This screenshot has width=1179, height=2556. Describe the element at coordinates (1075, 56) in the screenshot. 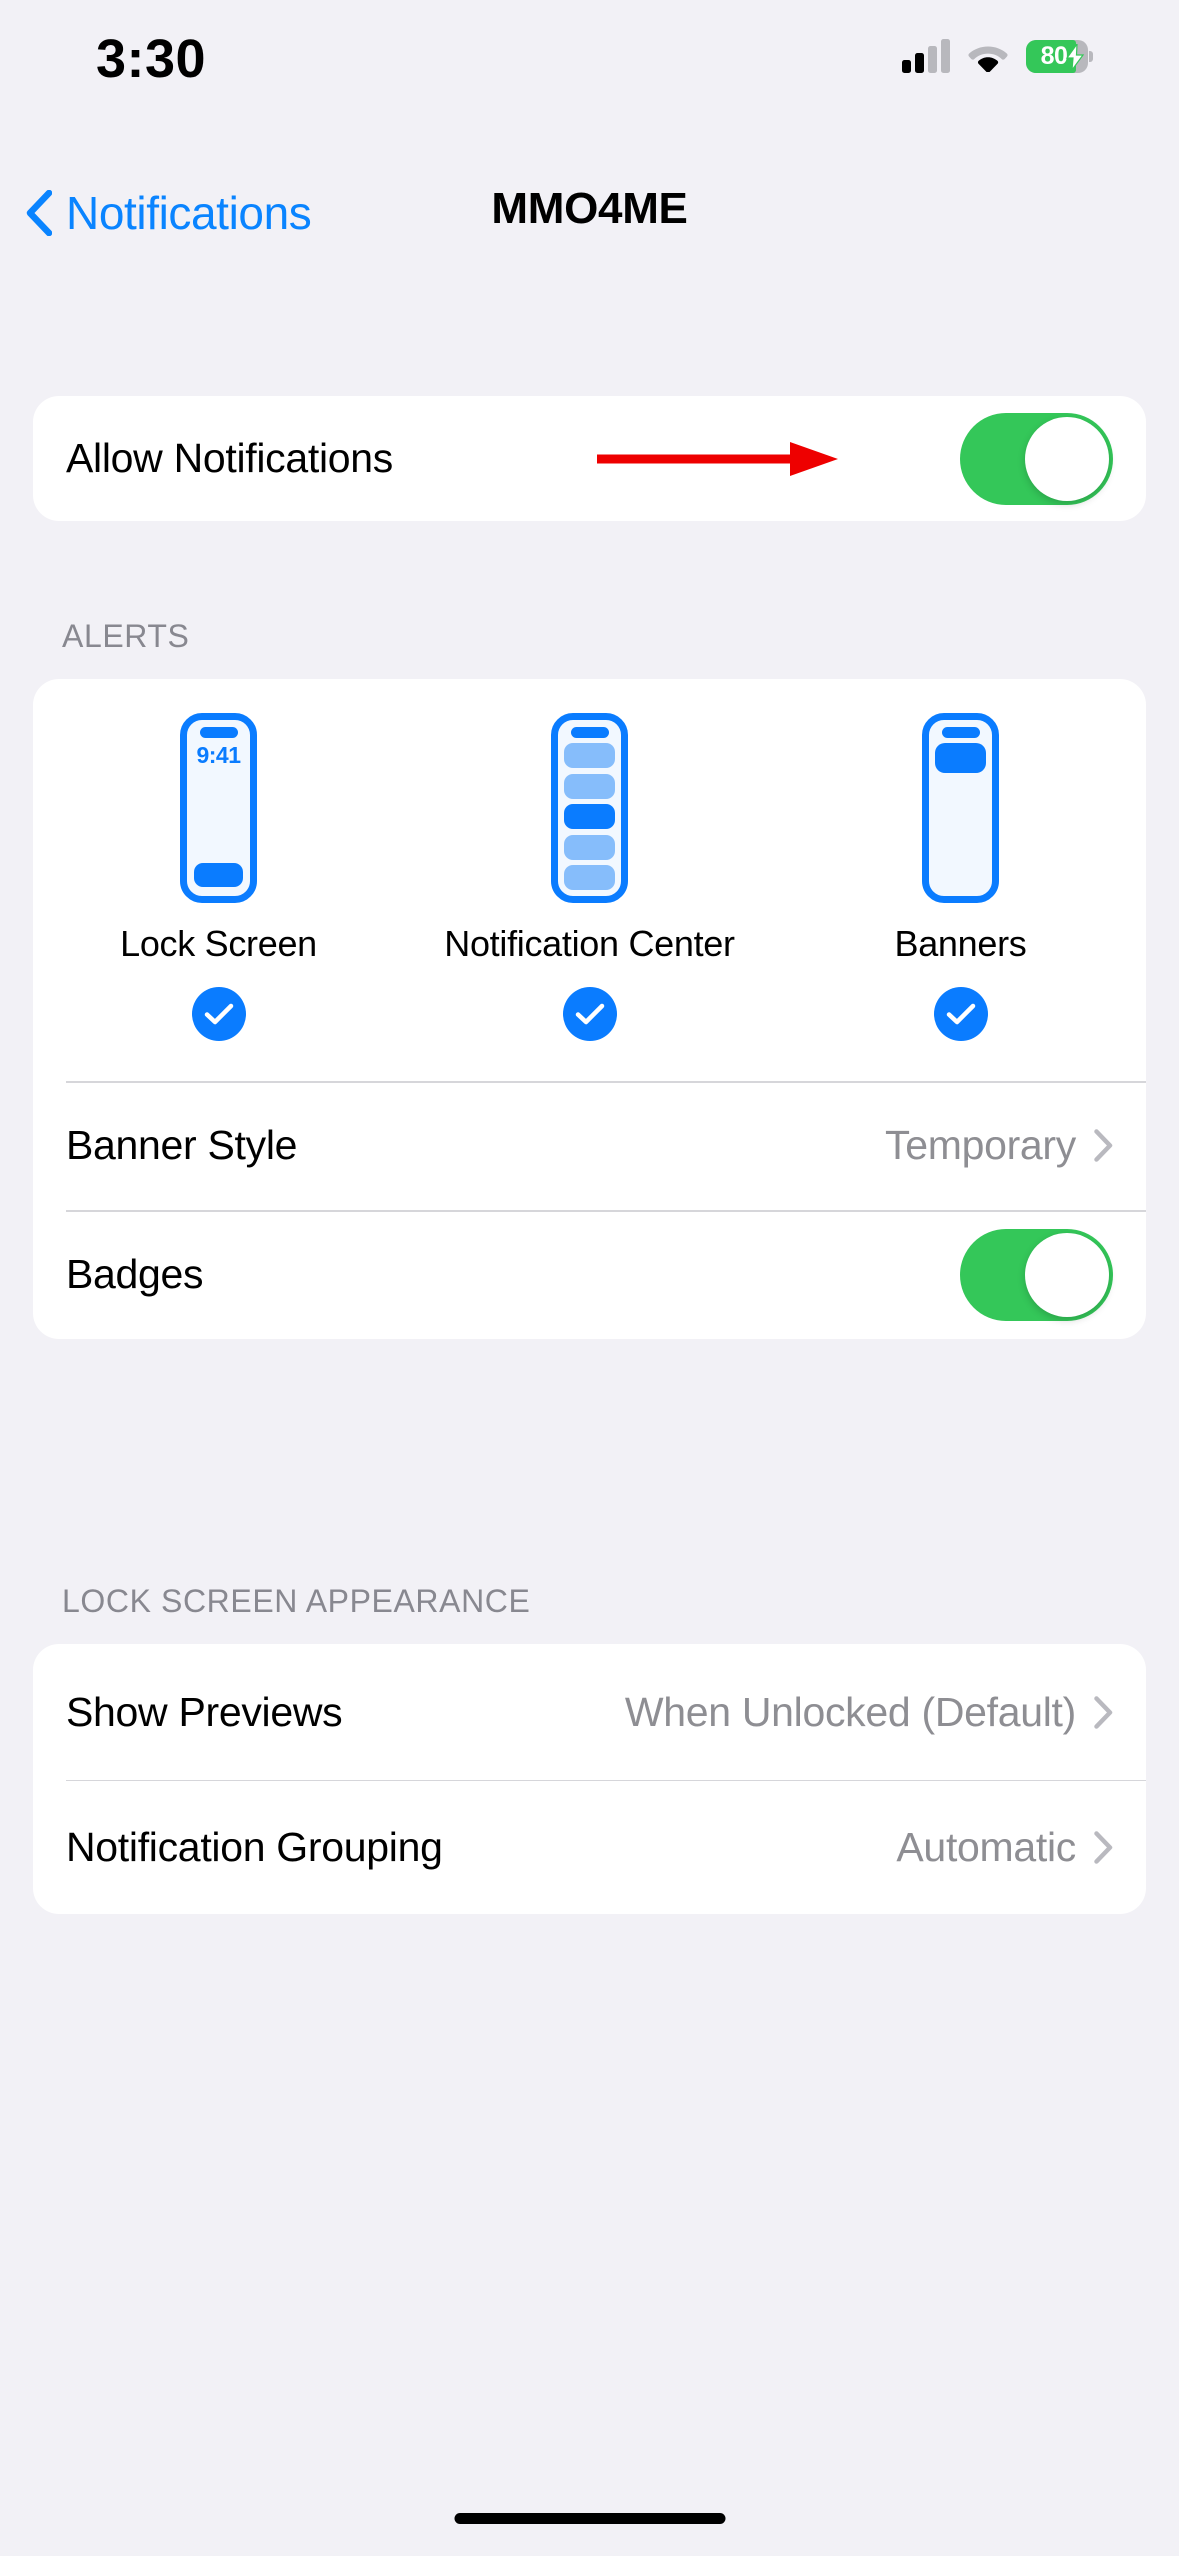

I see `charging-bolt-icon` at that location.